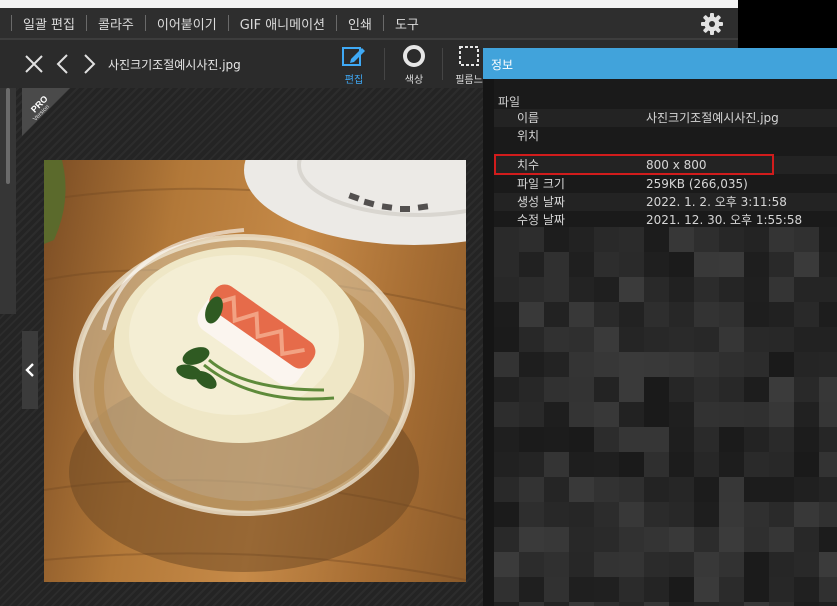 The image size is (837, 606). I want to click on menubar: 일괄 편집 콜라주 이어붙이기 GIF 애니메이션 인쇄 도구, so click(369, 23).